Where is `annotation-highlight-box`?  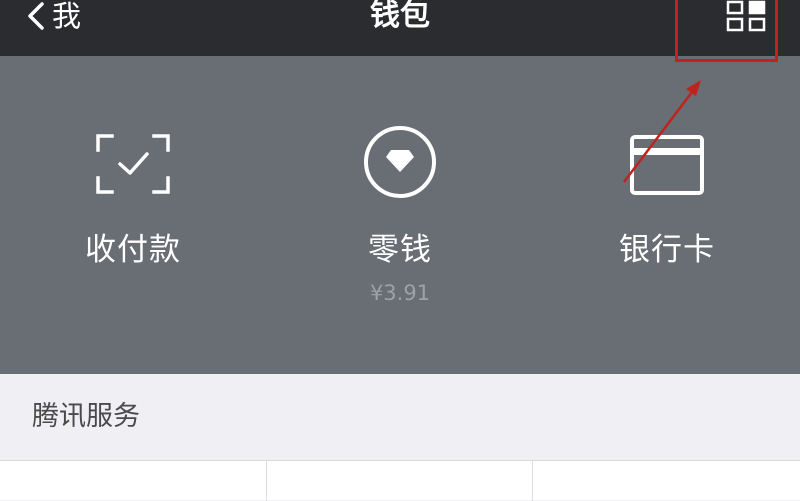 annotation-highlight-box is located at coordinates (726, 31).